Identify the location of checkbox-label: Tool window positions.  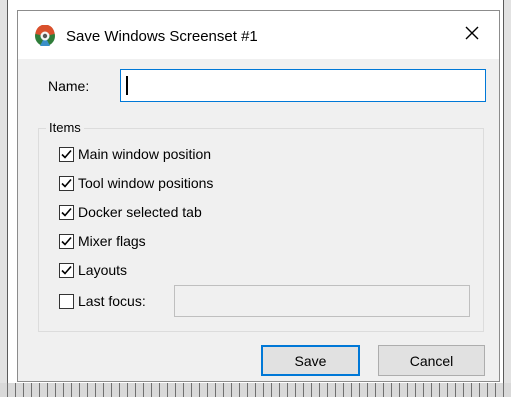
(146, 183).